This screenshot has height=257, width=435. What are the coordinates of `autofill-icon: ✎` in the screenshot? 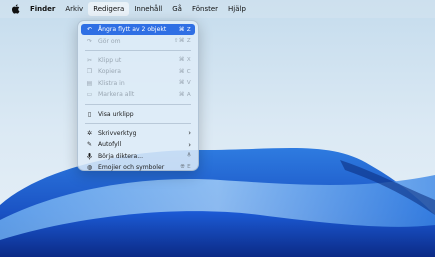 It's located at (89, 145).